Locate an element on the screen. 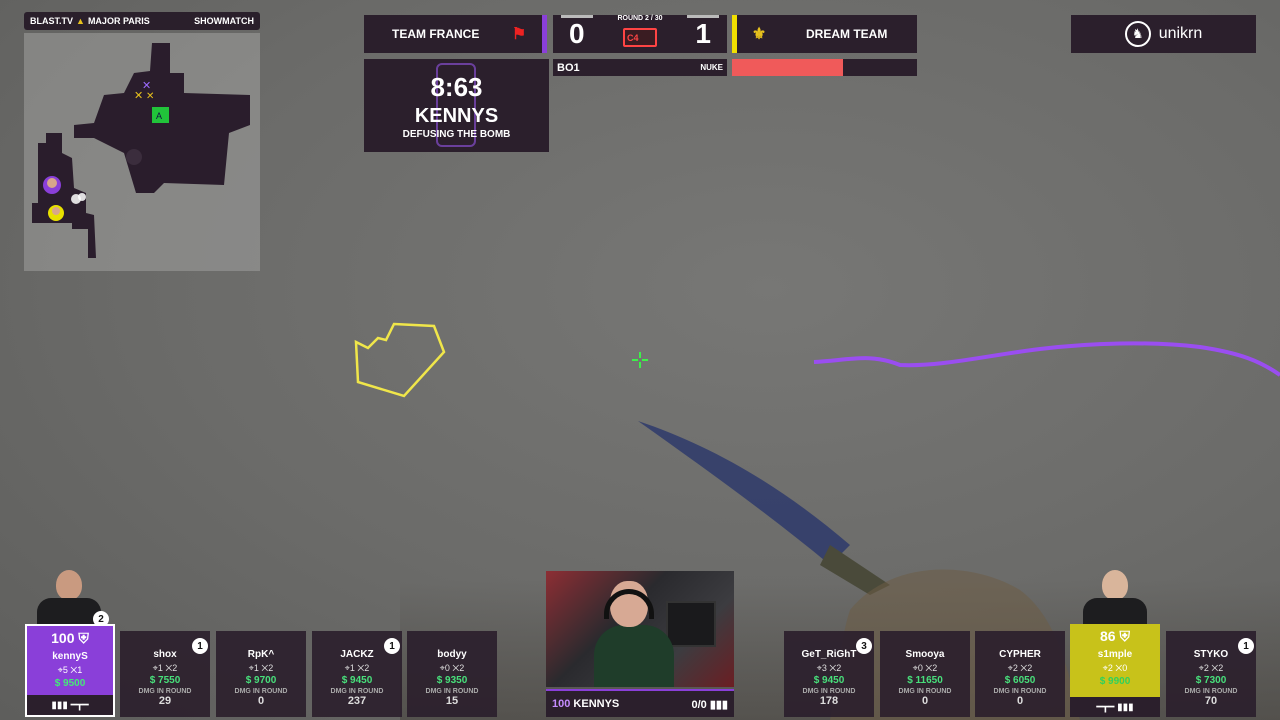 The width and height of the screenshot is (1280, 720). player-webcam is located at coordinates (640, 629).